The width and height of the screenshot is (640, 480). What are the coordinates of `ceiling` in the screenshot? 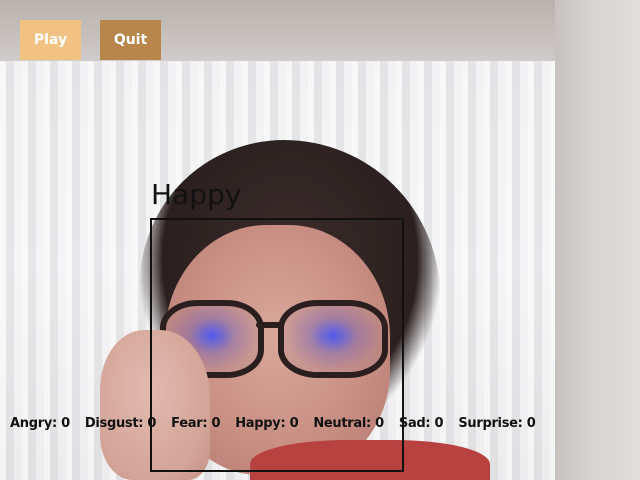 It's located at (320, 30).